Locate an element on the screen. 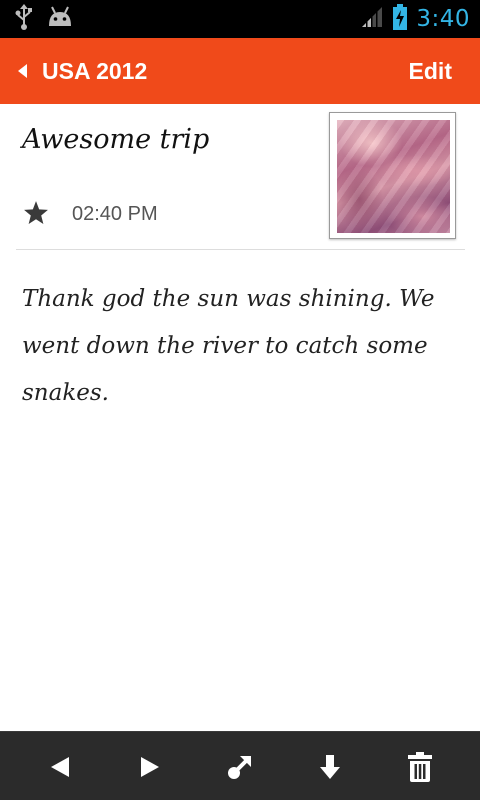 The height and width of the screenshot is (800, 480). previous-icon is located at coordinates (60, 767).